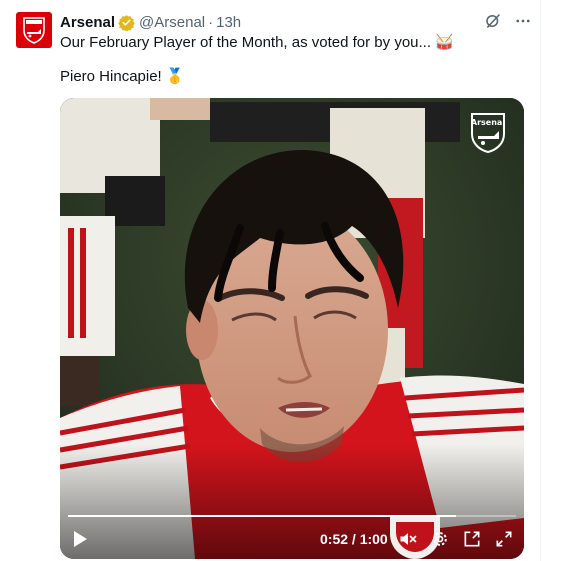 The image size is (565, 561). I want to click on author-name: Arsenal, so click(87, 22).